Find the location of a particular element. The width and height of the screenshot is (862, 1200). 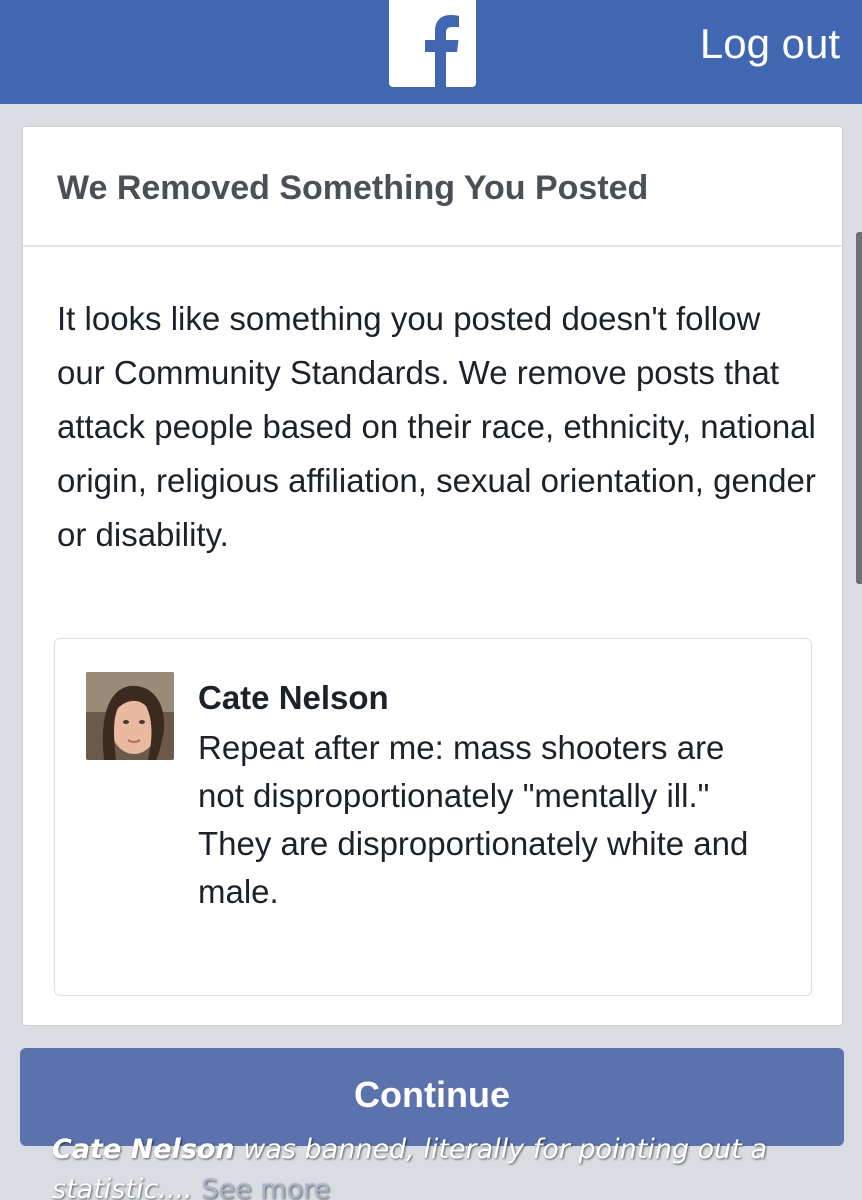

profile-photo-icon is located at coordinates (130, 716).